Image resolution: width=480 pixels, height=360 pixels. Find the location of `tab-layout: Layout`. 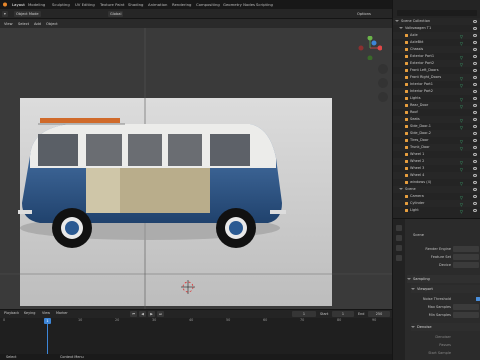

tab-layout: Layout is located at coordinates (18, 4).